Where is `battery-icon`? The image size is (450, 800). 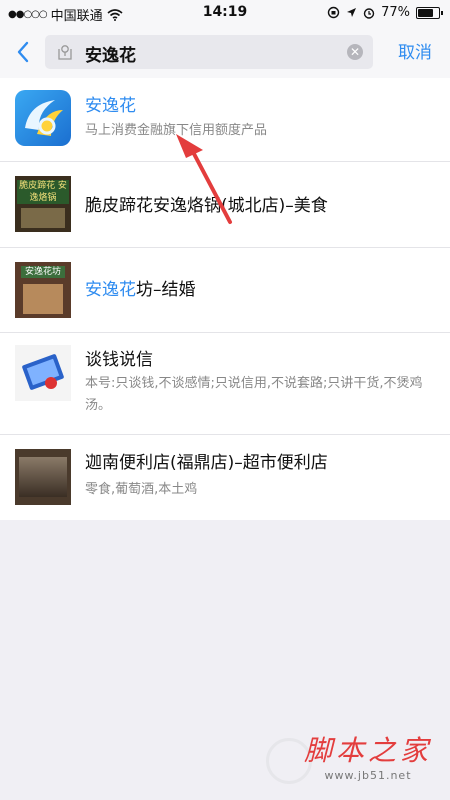 battery-icon is located at coordinates (429, 12).